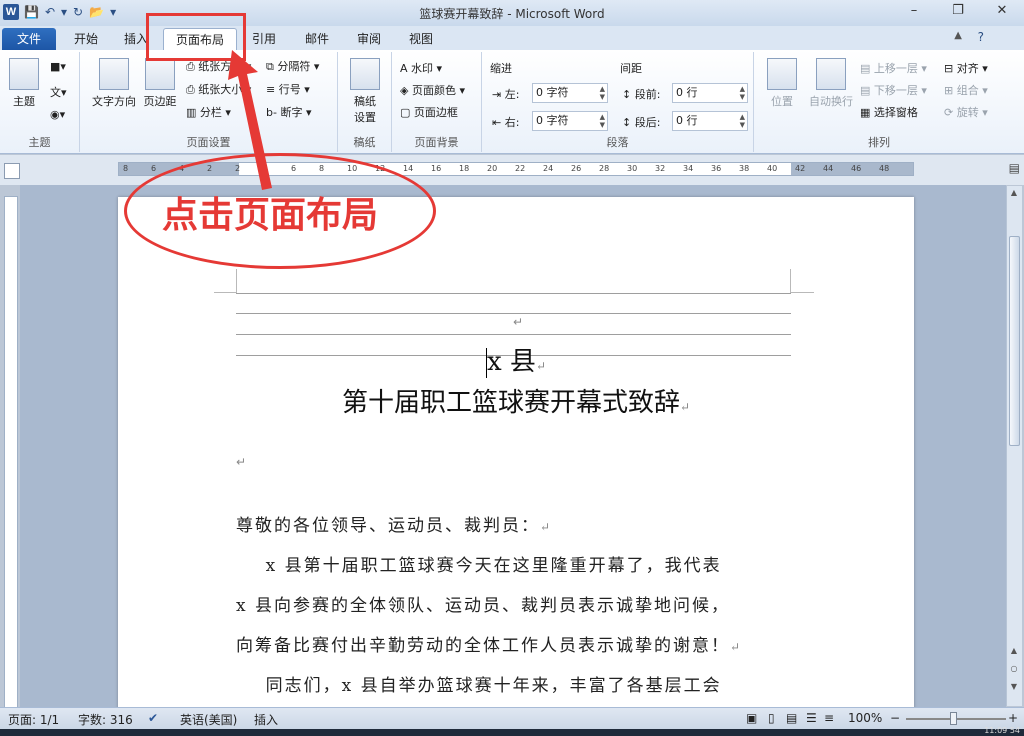 The image size is (1024, 736). What do you see at coordinates (317, 39) in the screenshot?
I see `tab-mailings: 邮件` at bounding box center [317, 39].